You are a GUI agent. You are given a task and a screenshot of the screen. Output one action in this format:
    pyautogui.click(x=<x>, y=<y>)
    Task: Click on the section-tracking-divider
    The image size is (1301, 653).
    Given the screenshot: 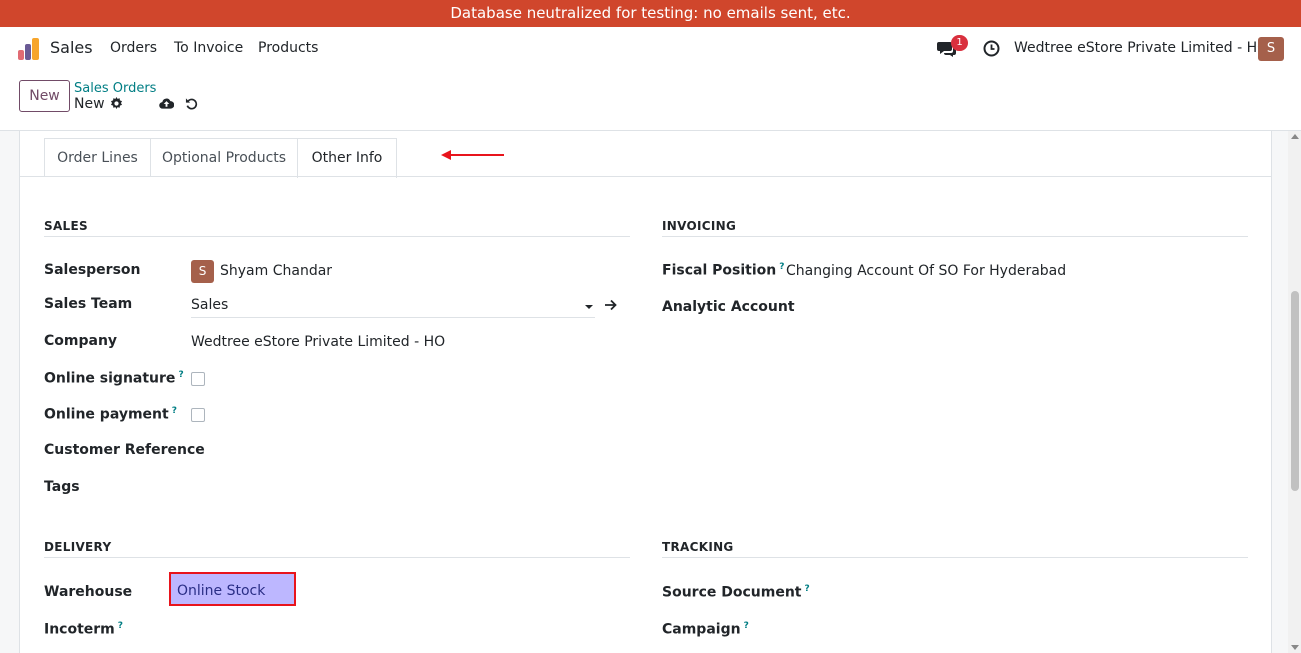 What is the action you would take?
    pyautogui.click(x=955, y=557)
    